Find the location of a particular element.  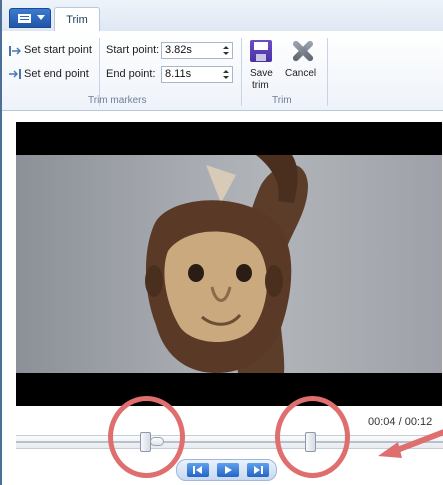

tab-trim: Trim is located at coordinates (77, 19).